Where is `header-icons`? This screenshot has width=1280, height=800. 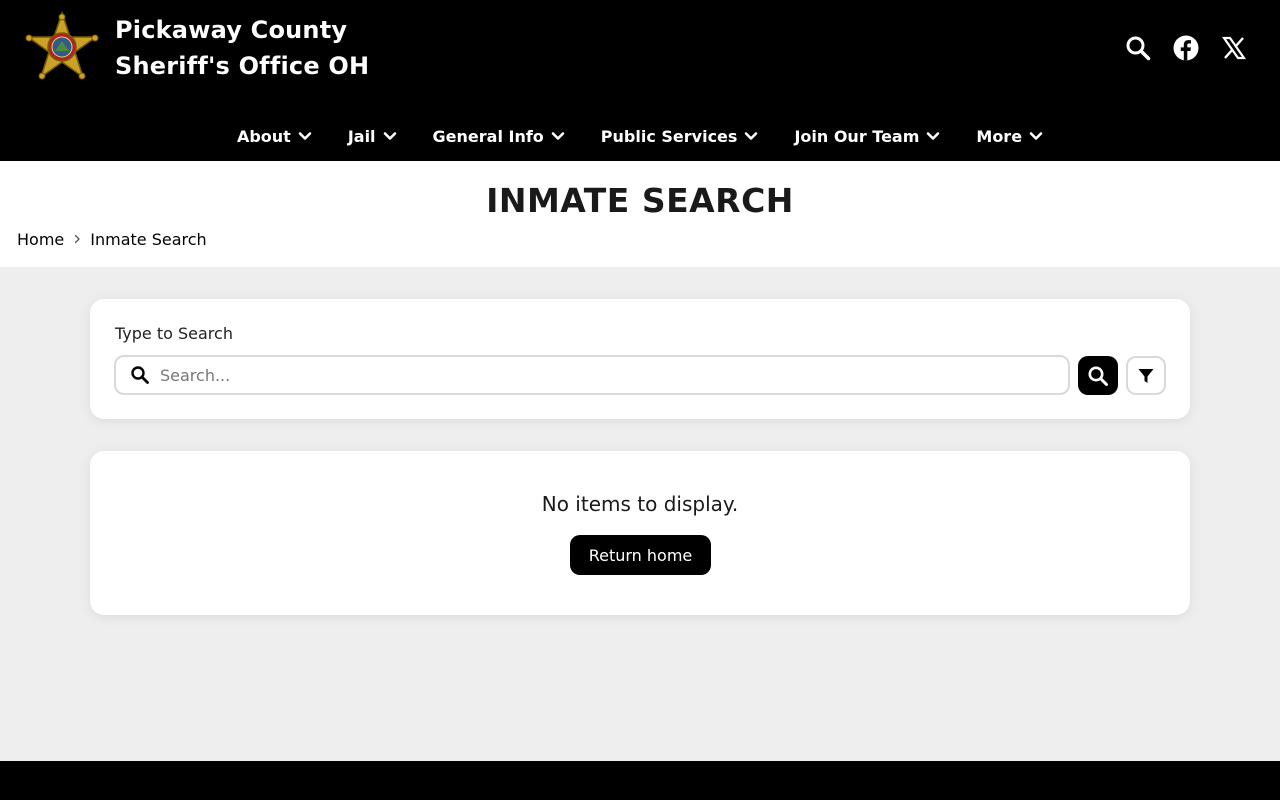 header-icons is located at coordinates (1186, 48).